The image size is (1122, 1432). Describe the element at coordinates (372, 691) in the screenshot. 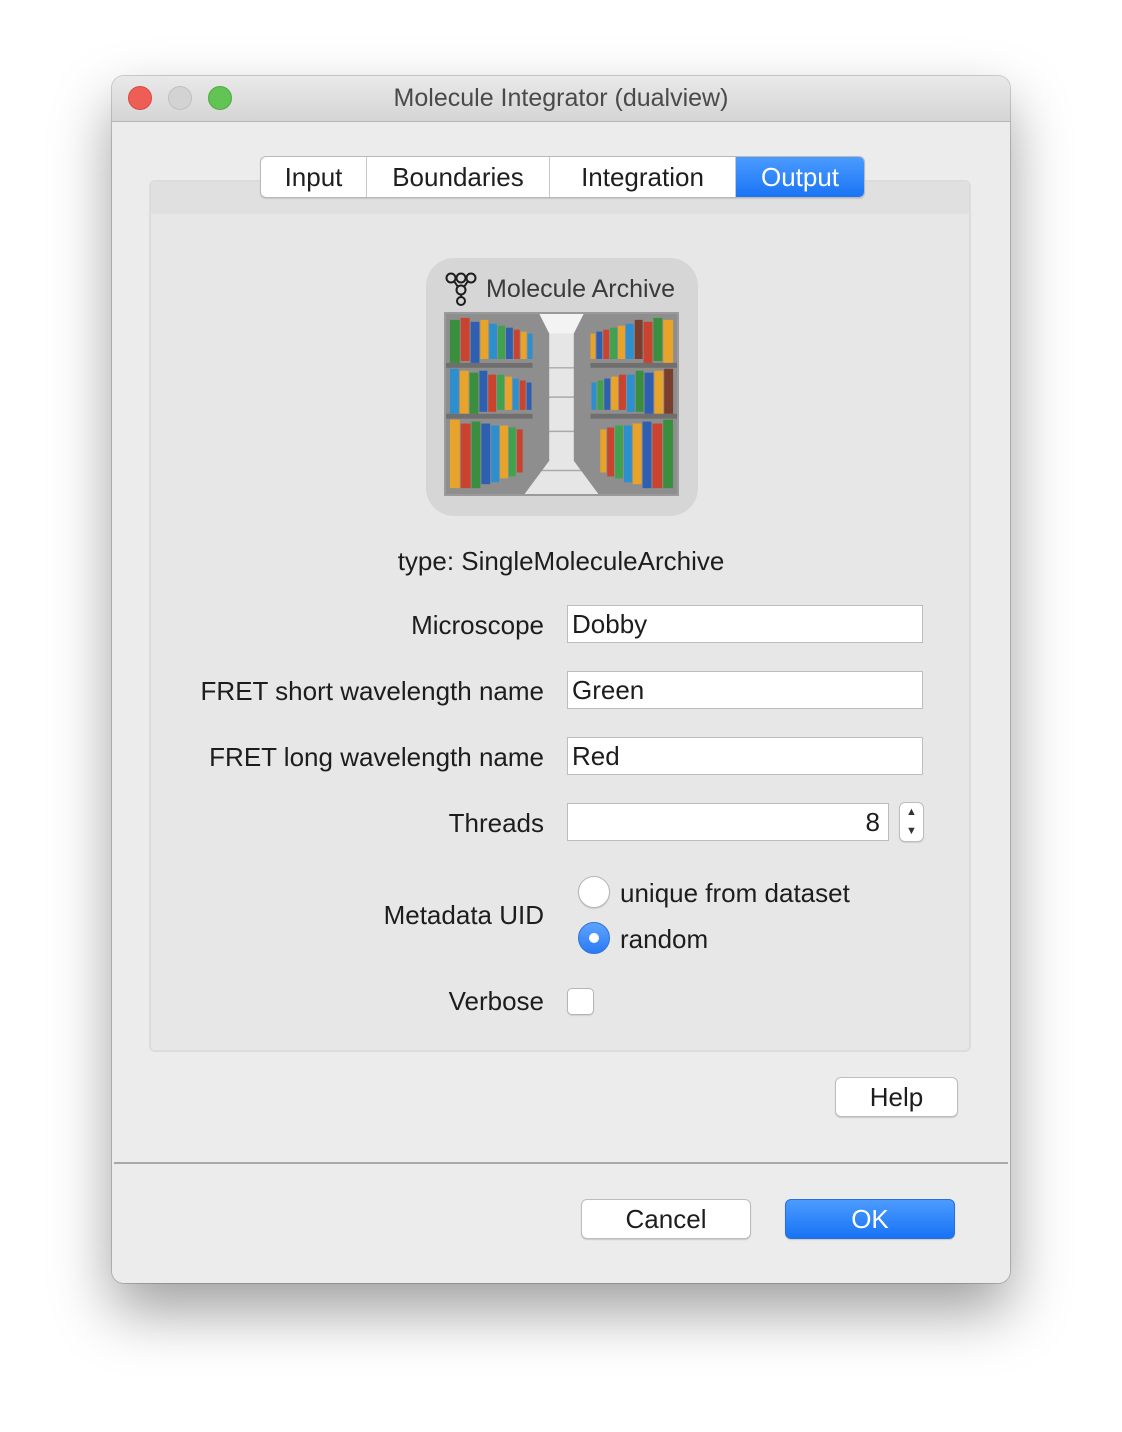

I see `fret-short-wavelength-label: FRET short wavelength name` at that location.